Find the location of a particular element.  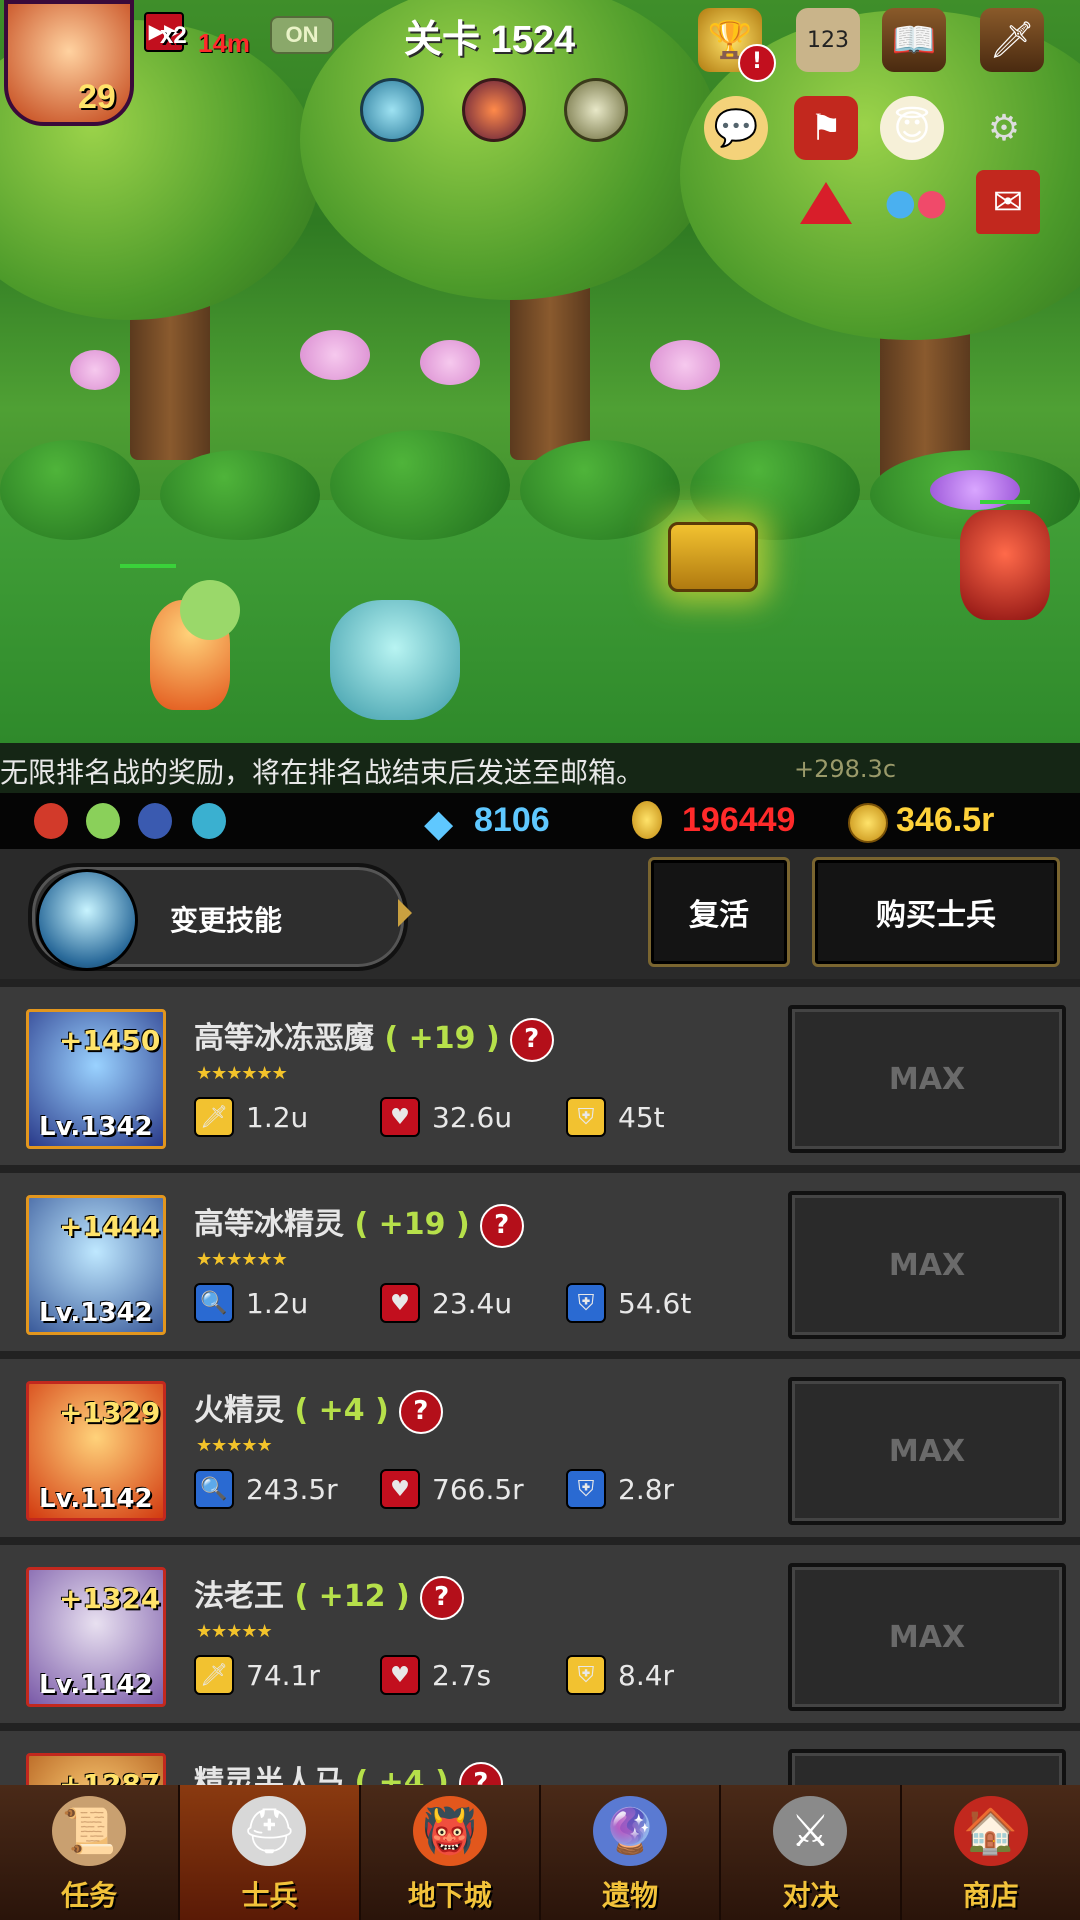

unit-portrait: +1287 is located at coordinates (96, 1769).